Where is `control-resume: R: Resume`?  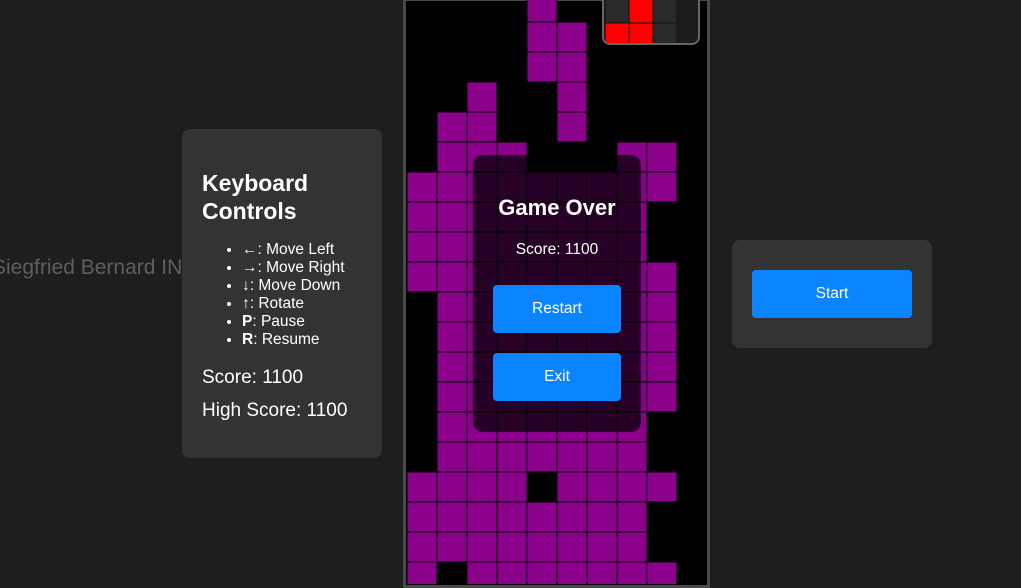 control-resume: R: Resume is located at coordinates (312, 340).